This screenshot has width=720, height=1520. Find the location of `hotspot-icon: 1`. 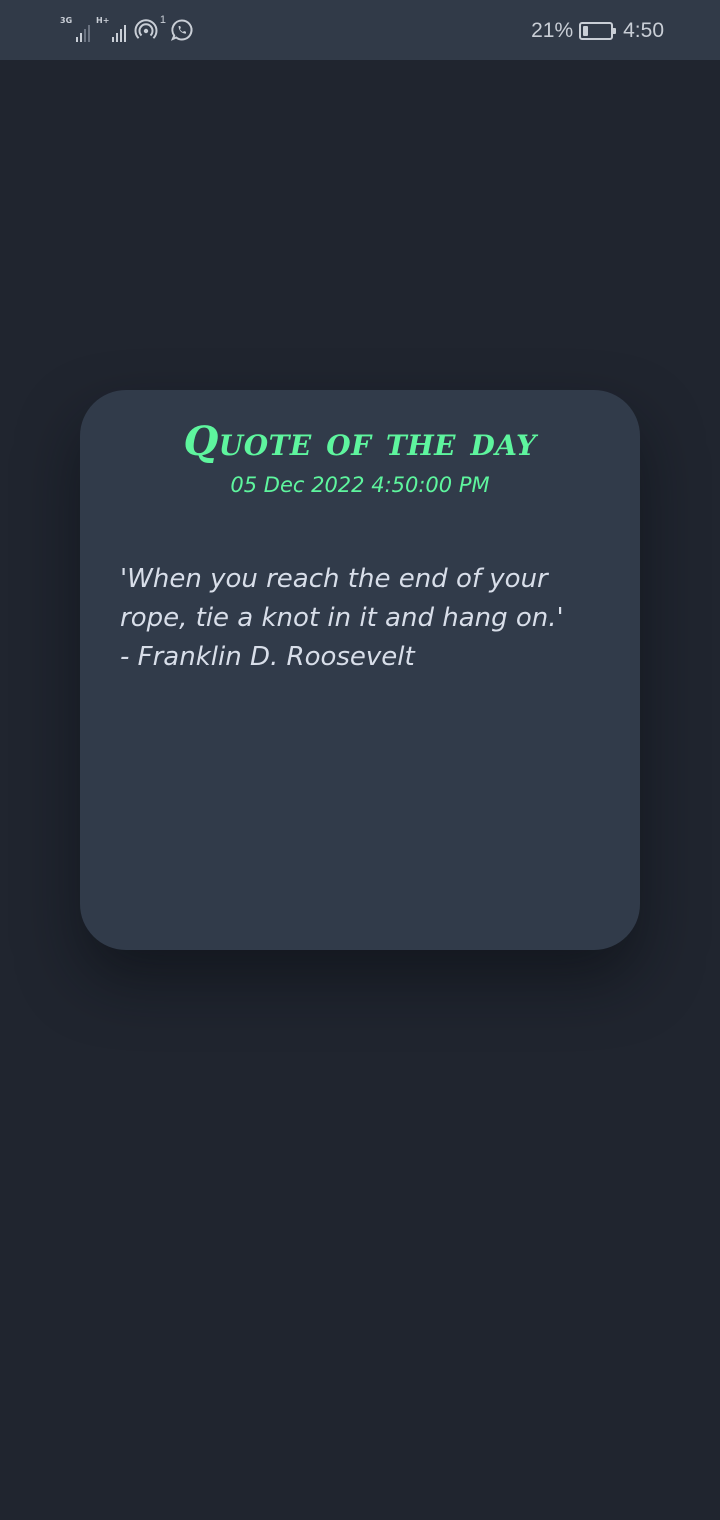

hotspot-icon: 1 is located at coordinates (150, 28).